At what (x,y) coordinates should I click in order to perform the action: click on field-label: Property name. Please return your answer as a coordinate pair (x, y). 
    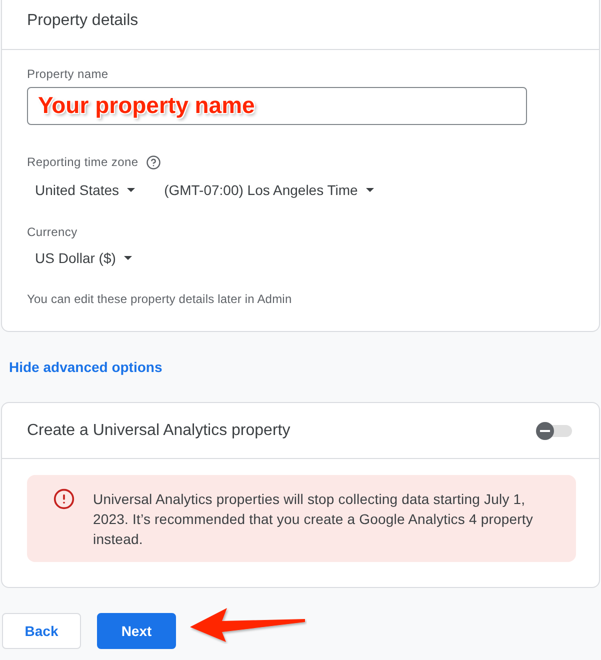
    Looking at the image, I should click on (67, 74).